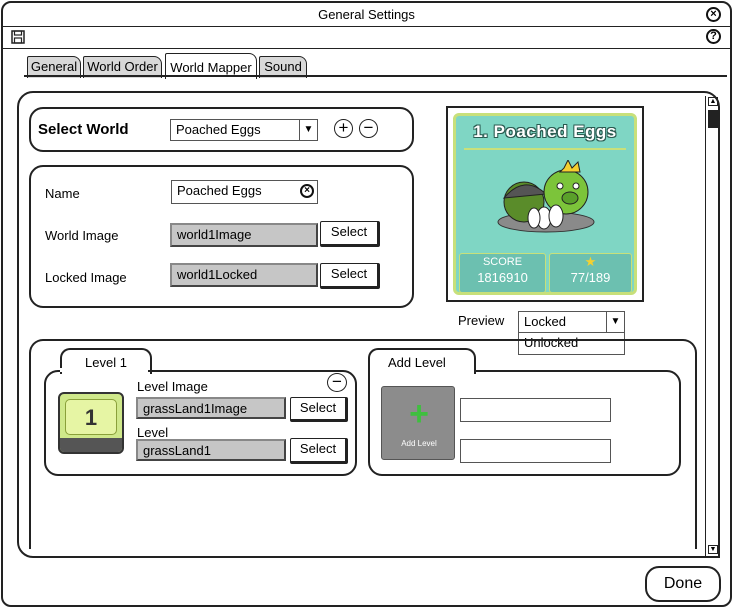 Image resolution: width=734 pixels, height=610 pixels. I want to click on score-box: SCORE 1816910, so click(502, 273).